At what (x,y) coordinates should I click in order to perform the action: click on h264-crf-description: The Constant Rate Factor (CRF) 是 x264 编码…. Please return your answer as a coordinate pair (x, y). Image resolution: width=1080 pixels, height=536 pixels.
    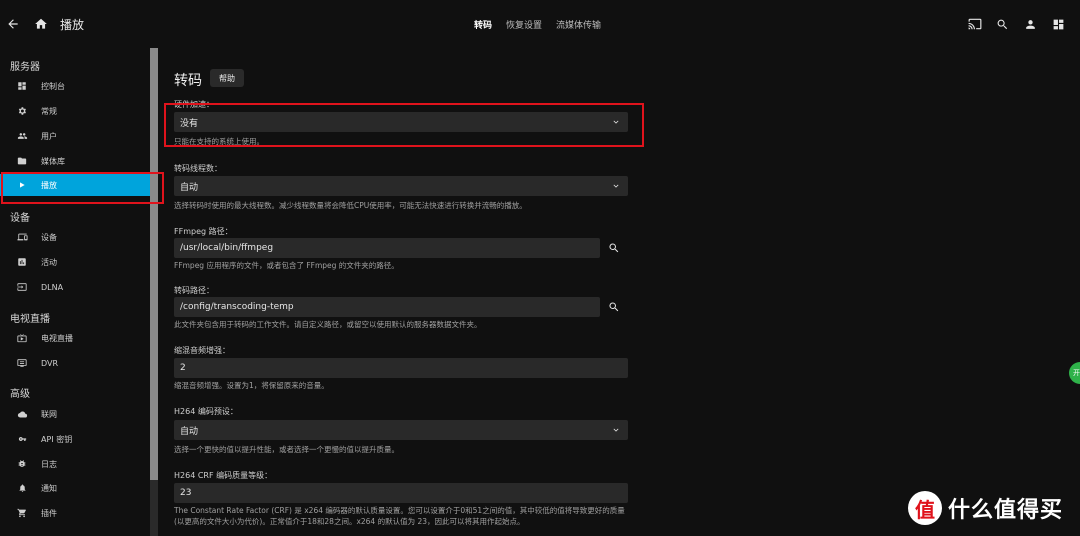
    Looking at the image, I should click on (399, 516).